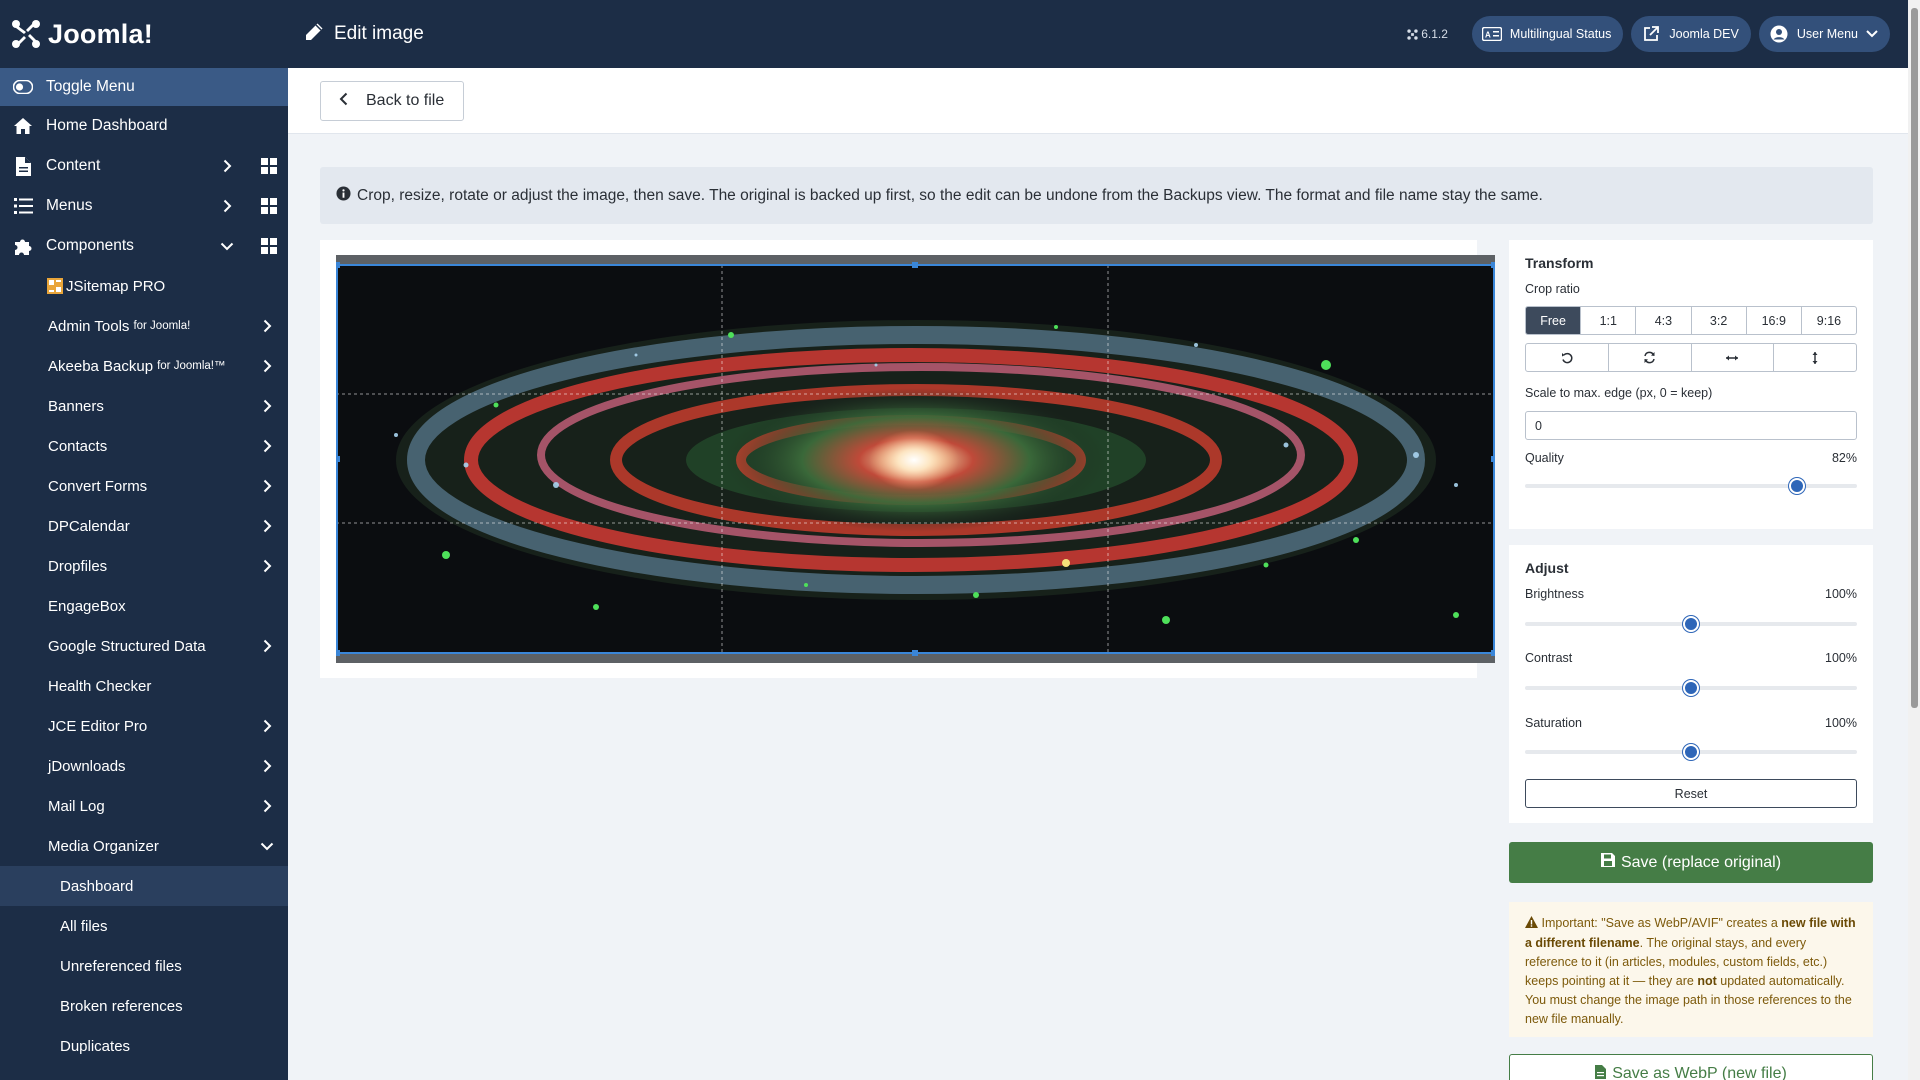 Image resolution: width=1920 pixels, height=1080 pixels. Describe the element at coordinates (144, 926) in the screenshot. I see `sidebar-item-all-files: All files` at that location.